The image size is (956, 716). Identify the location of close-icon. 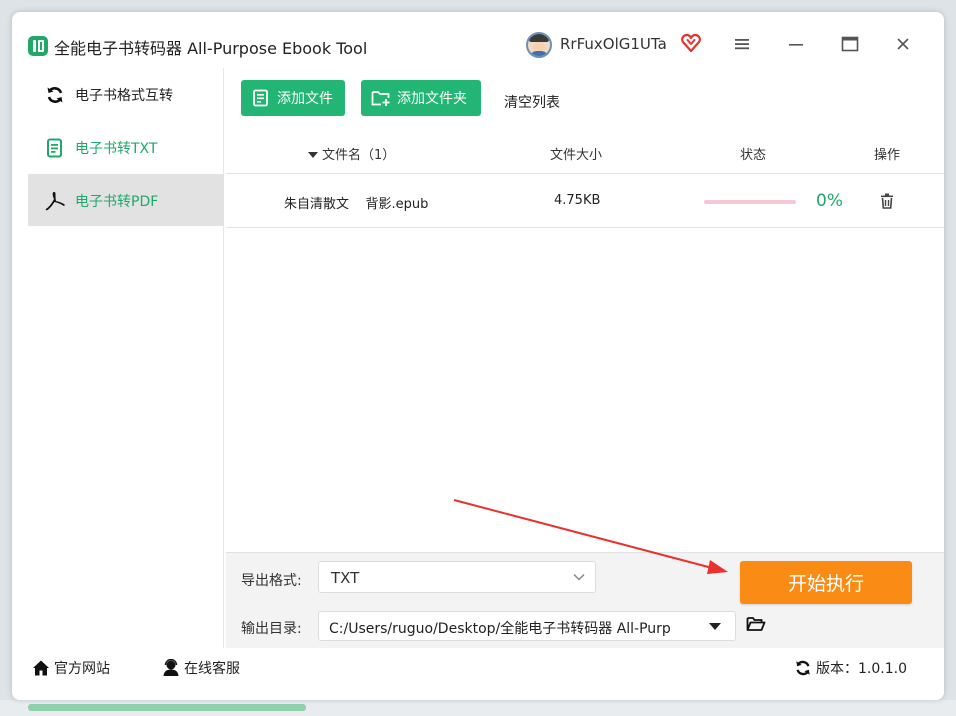
(903, 44).